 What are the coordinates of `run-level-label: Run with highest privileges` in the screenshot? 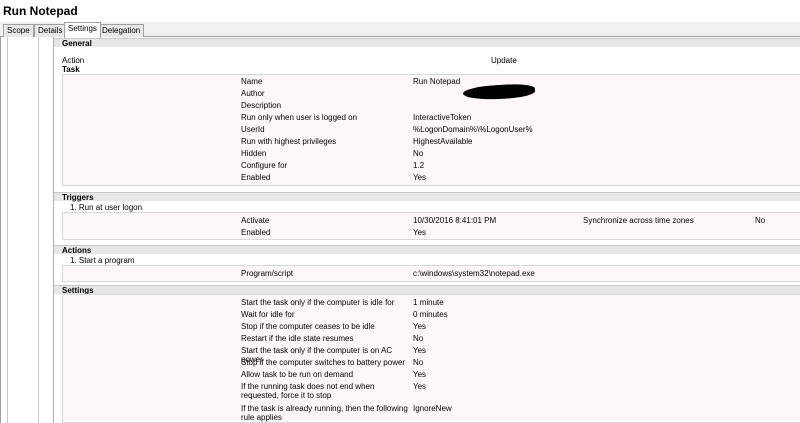 It's located at (289, 141).